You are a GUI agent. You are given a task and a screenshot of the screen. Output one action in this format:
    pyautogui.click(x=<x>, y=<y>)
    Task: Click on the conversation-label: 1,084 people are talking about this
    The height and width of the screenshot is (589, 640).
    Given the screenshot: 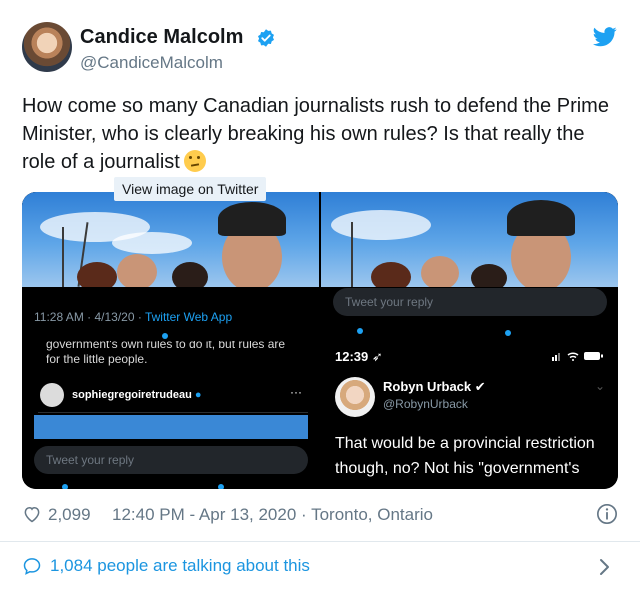 What is the action you would take?
    pyautogui.click(x=180, y=566)
    